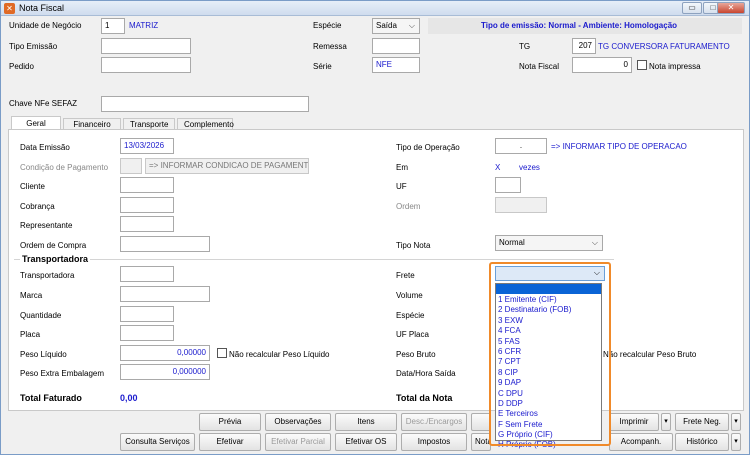 This screenshot has width=750, height=455. Describe the element at coordinates (641, 442) in the screenshot. I see `acompanh-button: Acompanh.` at that location.